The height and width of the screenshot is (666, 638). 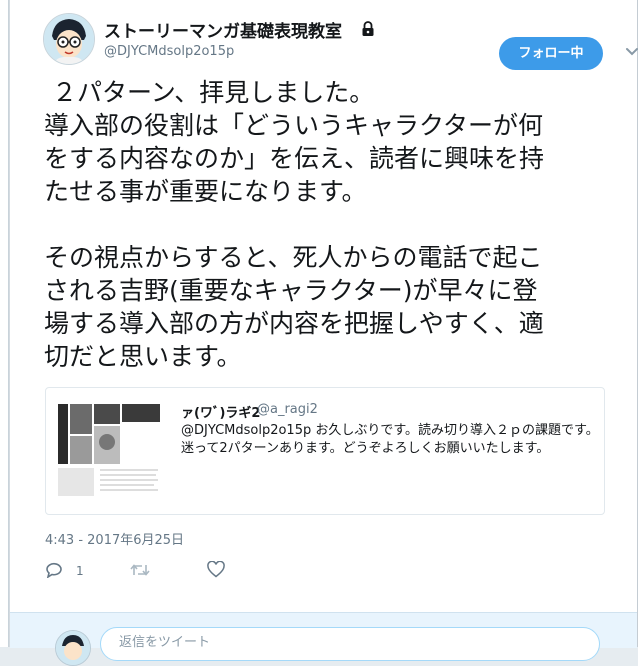 What do you see at coordinates (169, 51) in the screenshot?
I see `user-handle: @DJYCMdsolp2o15p` at bounding box center [169, 51].